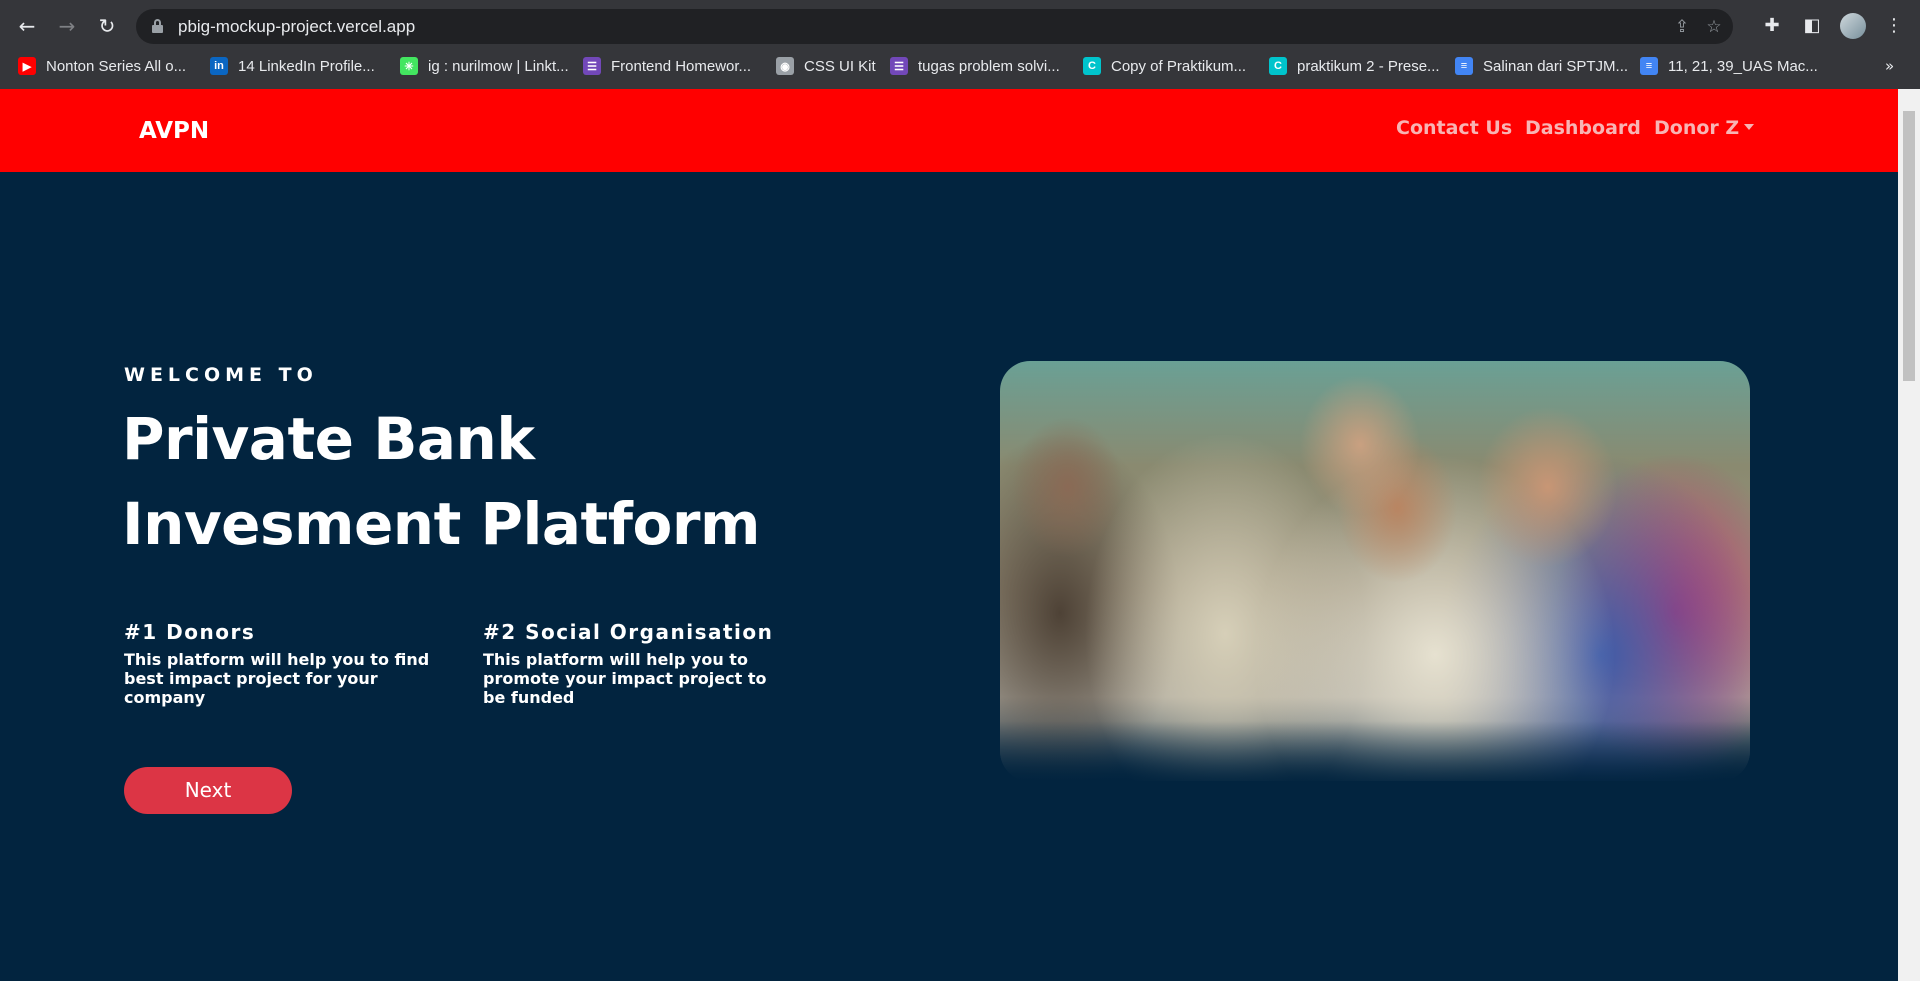 This screenshot has height=981, width=1920. I want to click on feature-title: #2 Social Organisation, so click(628, 632).